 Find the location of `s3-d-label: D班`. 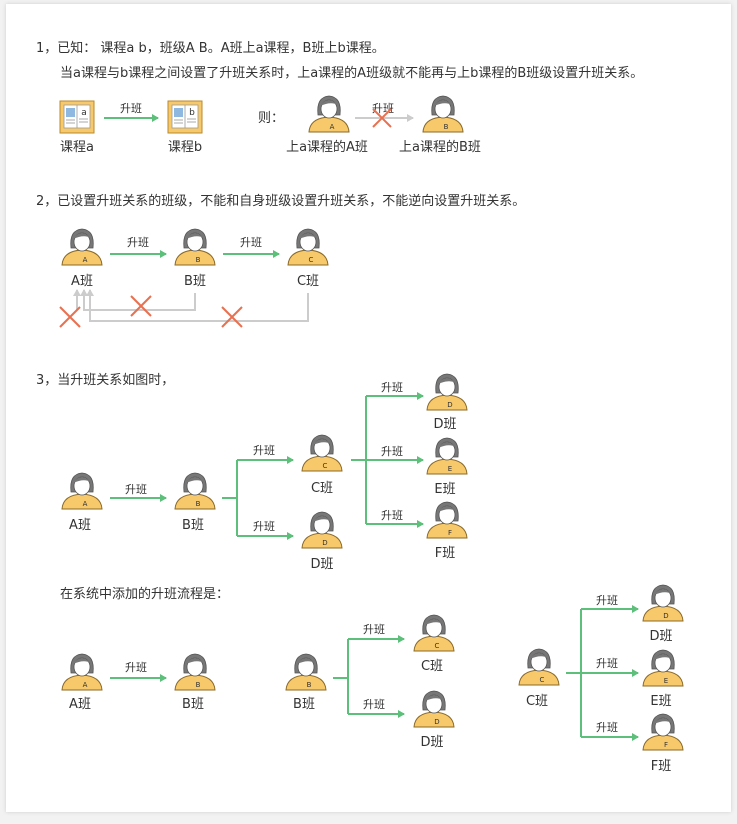

s3-d-label: D班 is located at coordinates (321, 564).